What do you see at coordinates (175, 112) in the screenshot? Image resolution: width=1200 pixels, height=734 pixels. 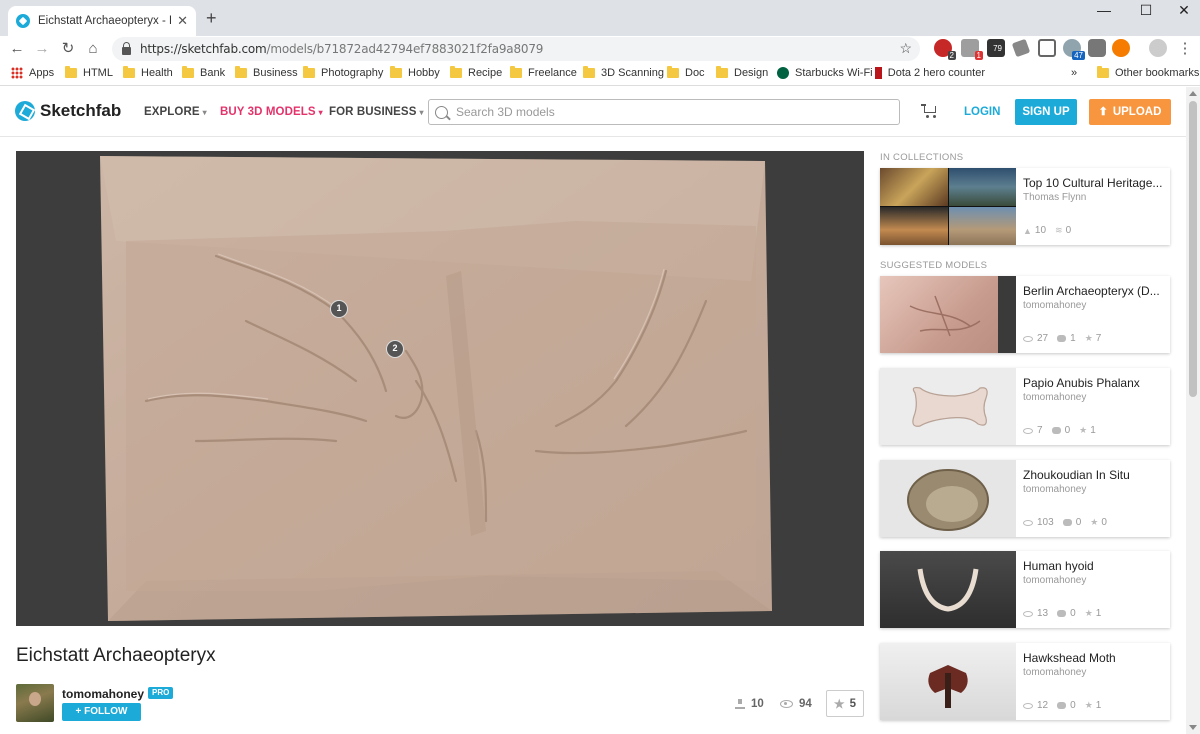 I see `nav-explore: EXPLORE ▾` at bounding box center [175, 112].